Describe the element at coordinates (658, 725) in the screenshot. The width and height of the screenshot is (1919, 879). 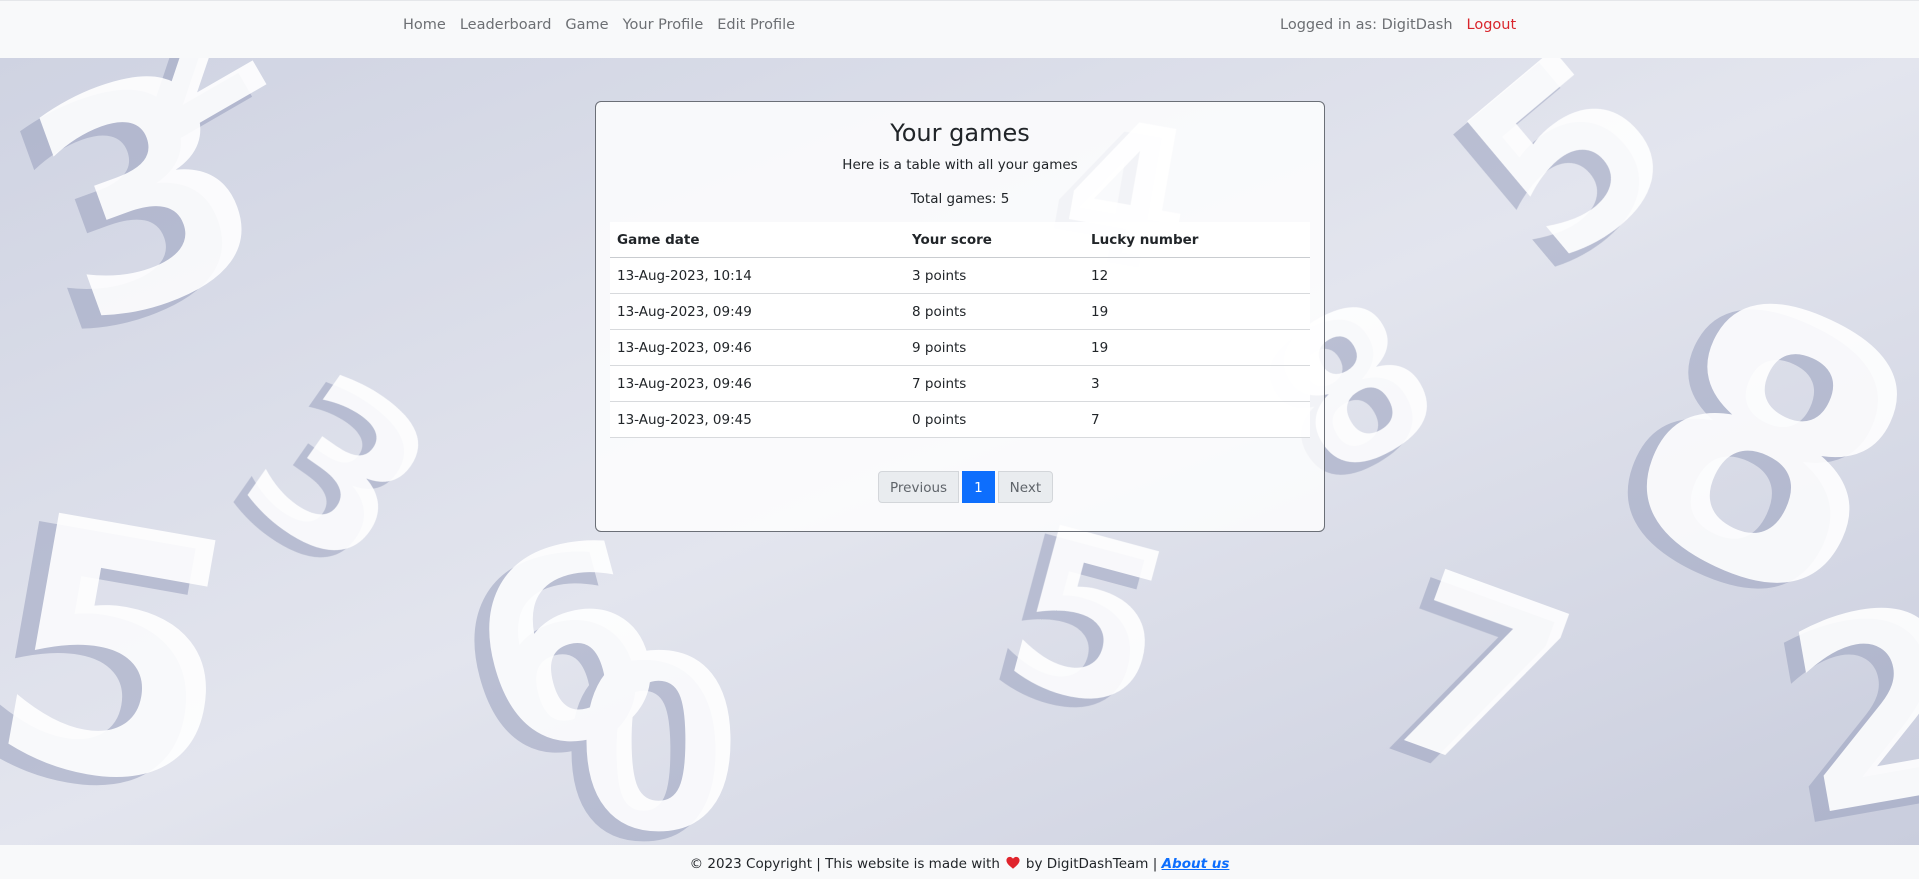
I see `svg-text: 0` at that location.